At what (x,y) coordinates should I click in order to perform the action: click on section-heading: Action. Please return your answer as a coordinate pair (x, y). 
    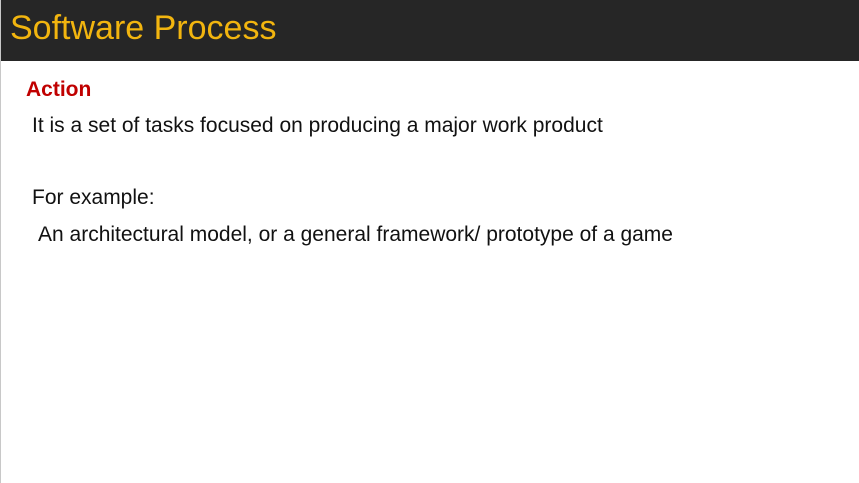
    Looking at the image, I should click on (59, 89).